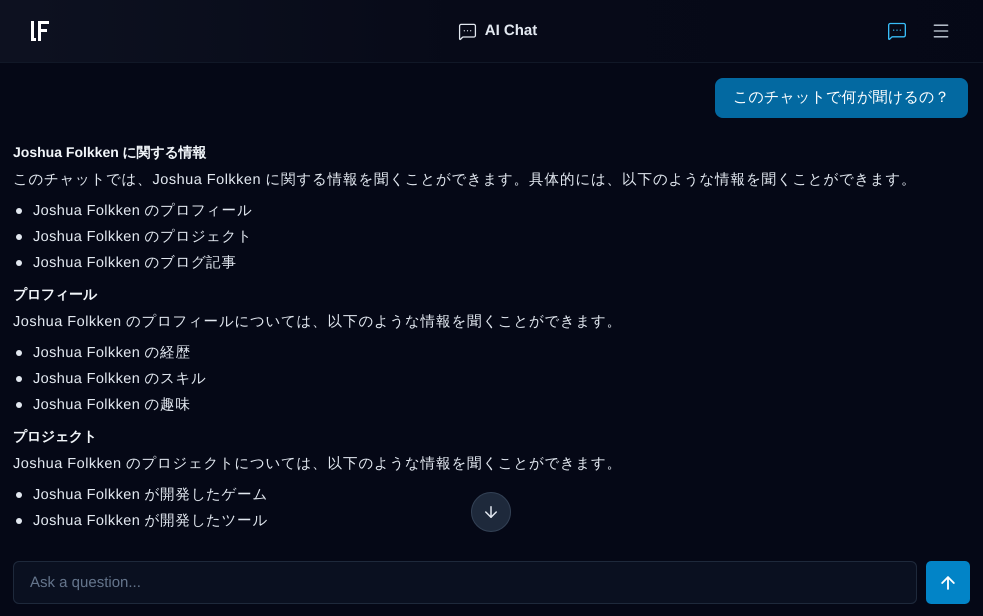  Describe the element at coordinates (135, 263) in the screenshot. I see `list-item: Joshua Folkken のブログ記事` at that location.